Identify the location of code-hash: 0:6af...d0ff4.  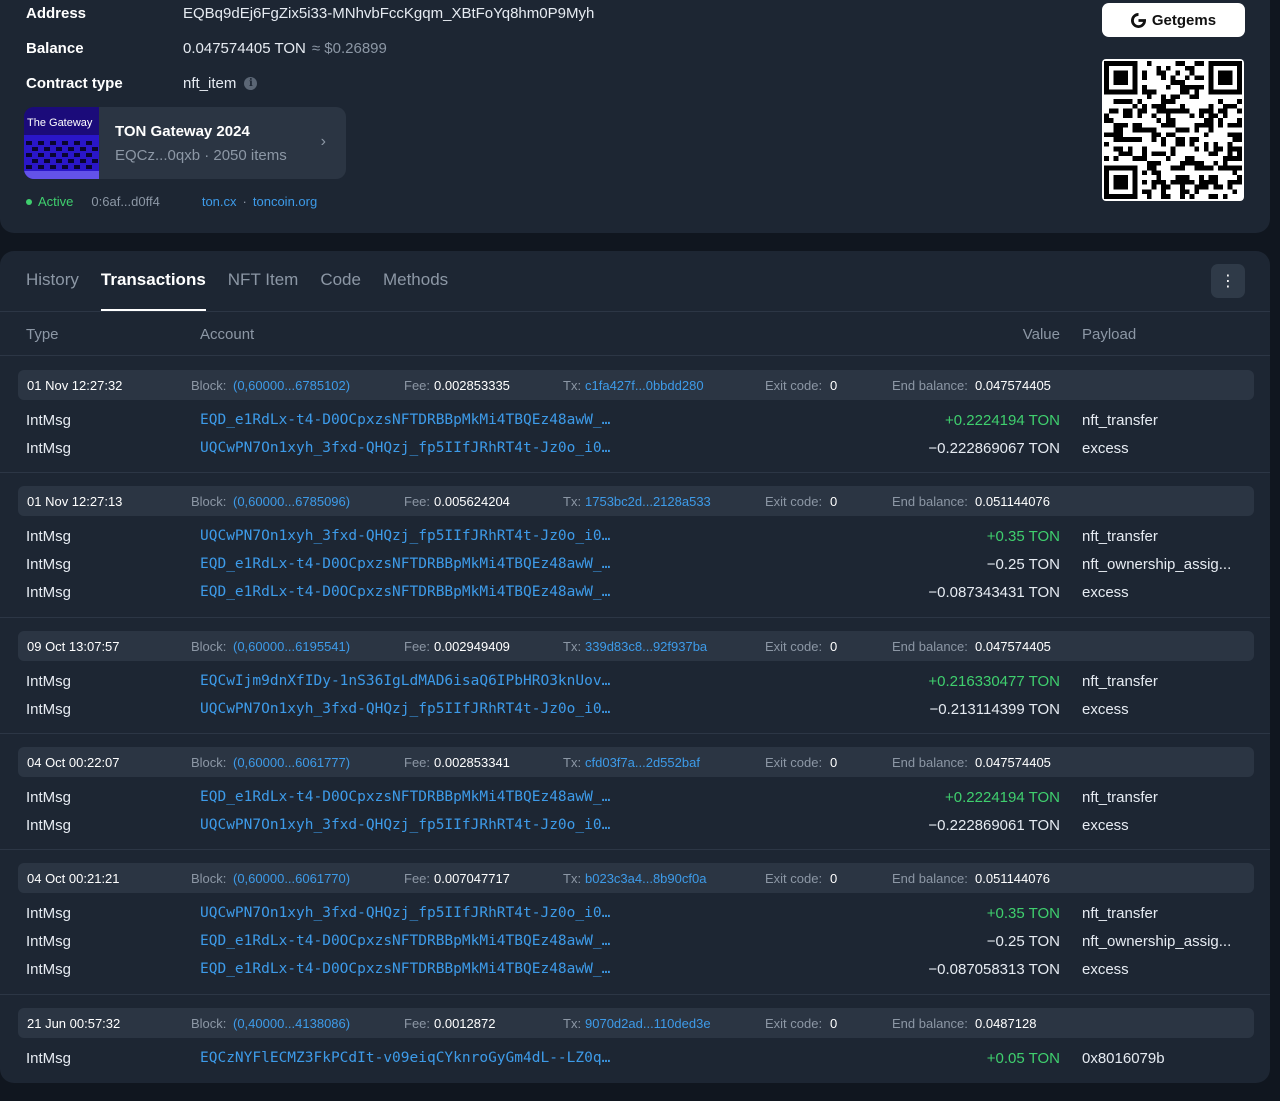
(125, 201).